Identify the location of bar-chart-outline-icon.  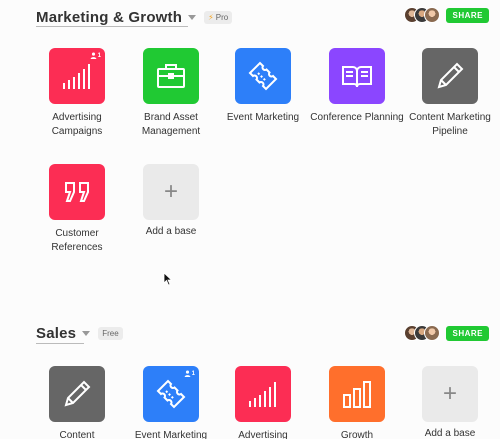
(357, 394).